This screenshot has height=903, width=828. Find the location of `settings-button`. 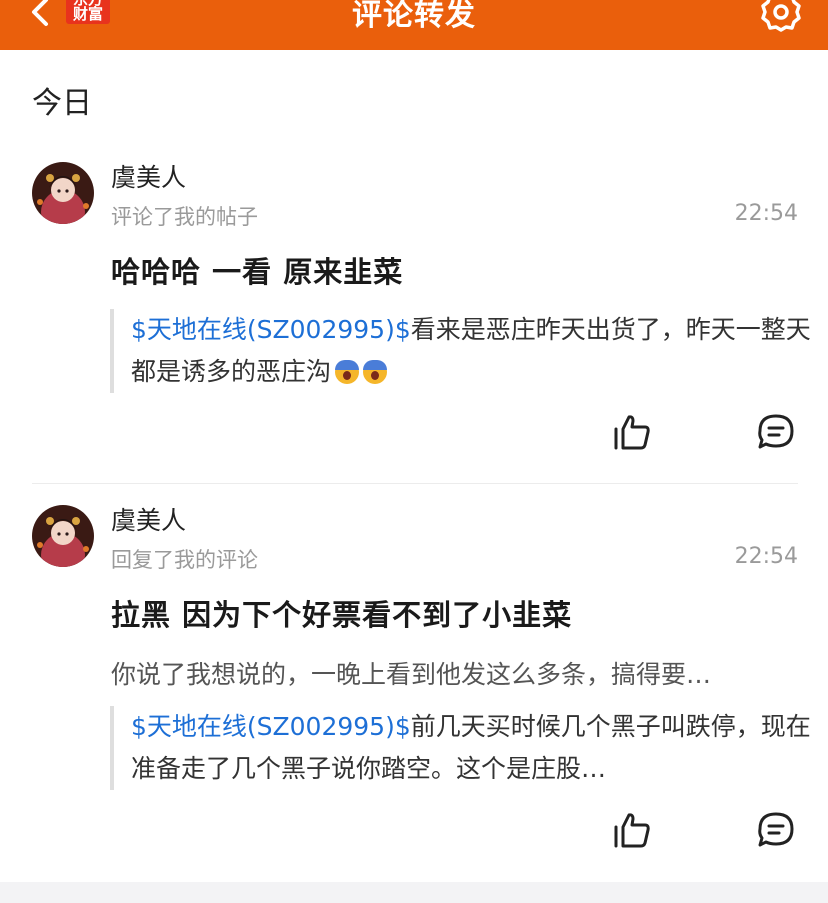

settings-button is located at coordinates (781, 19).